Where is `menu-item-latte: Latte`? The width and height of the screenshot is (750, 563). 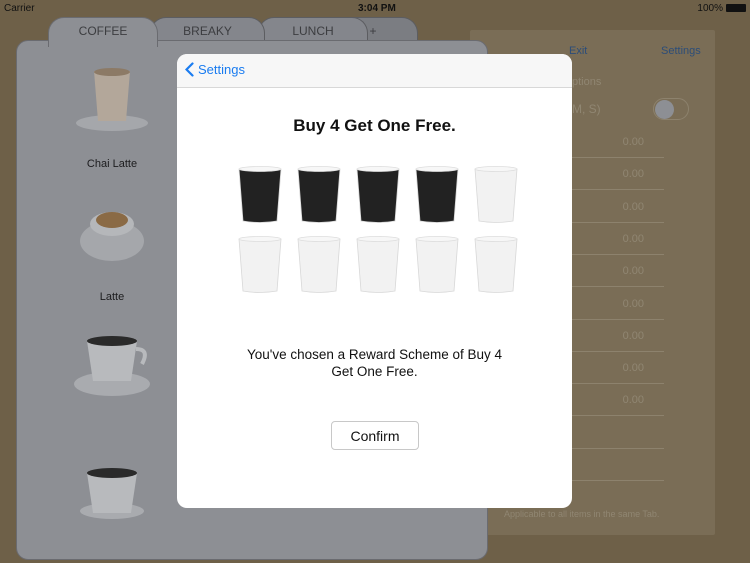
menu-item-latte: Latte is located at coordinates (112, 249).